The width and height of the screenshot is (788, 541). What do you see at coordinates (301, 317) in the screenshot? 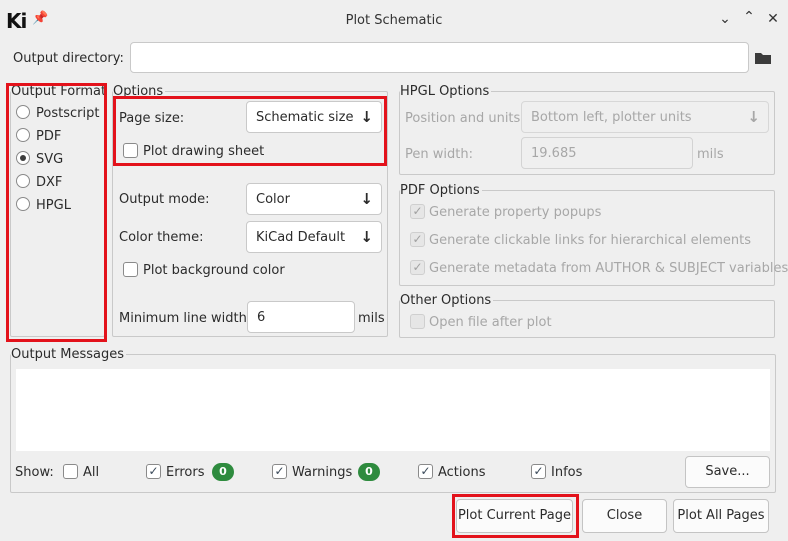
I see `min-line-width-input: 6` at bounding box center [301, 317].